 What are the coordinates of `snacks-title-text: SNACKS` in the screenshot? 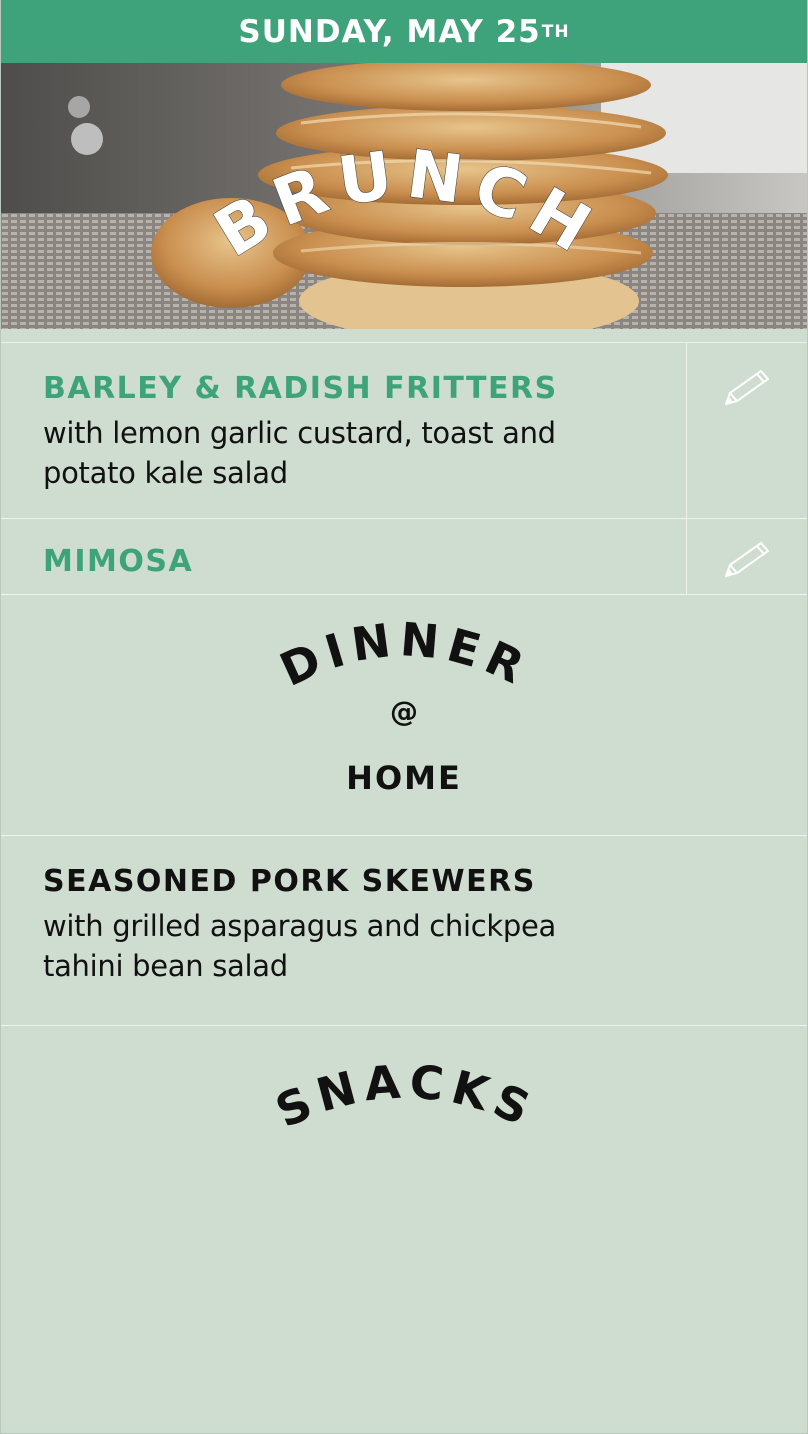 It's located at (402, 1096).